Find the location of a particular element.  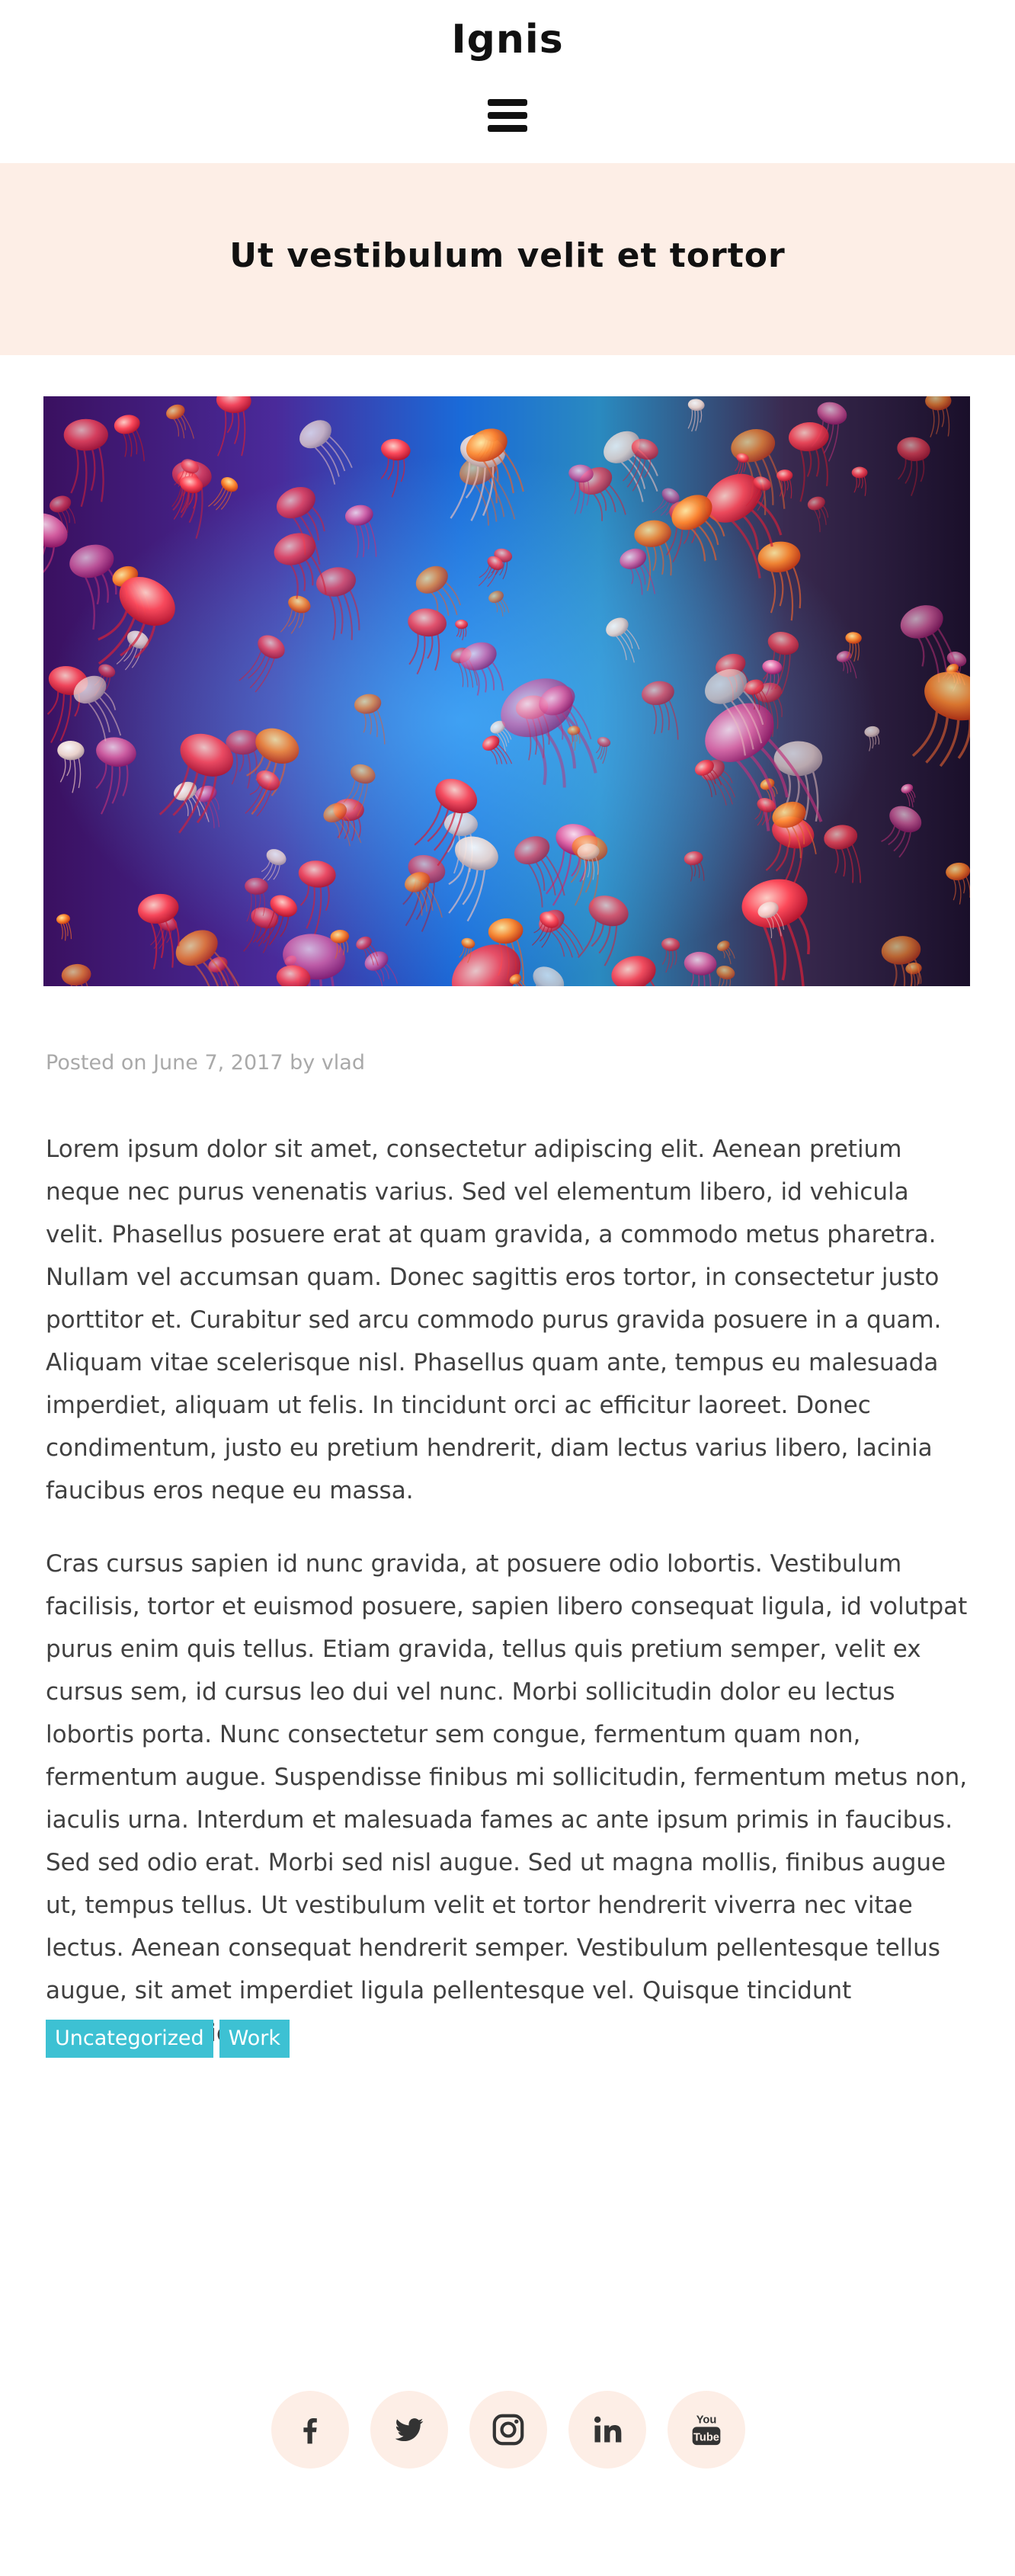

tag-uncategorized: Uncategorized is located at coordinates (129, 2039).